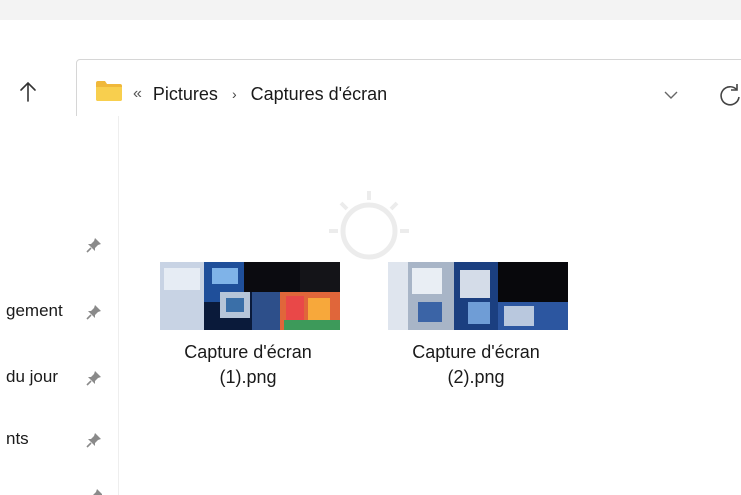  Describe the element at coordinates (59, 244) in the screenshot. I see `quick-access-item` at that location.